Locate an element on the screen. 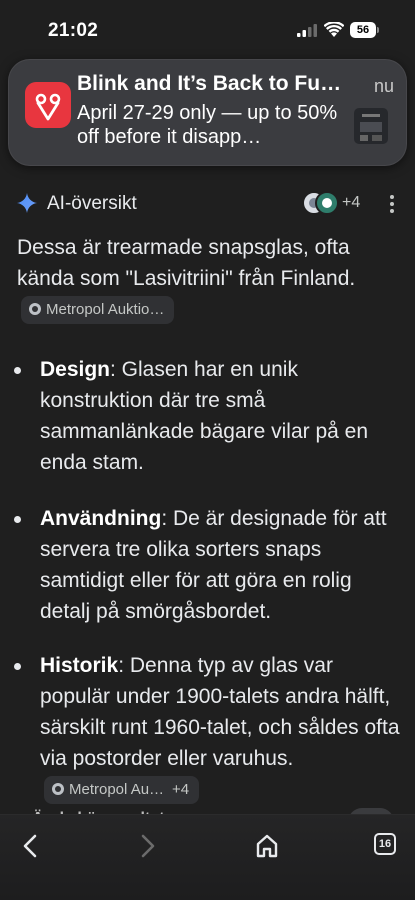 This screenshot has height=900, width=415. home-icon is located at coordinates (267, 846).